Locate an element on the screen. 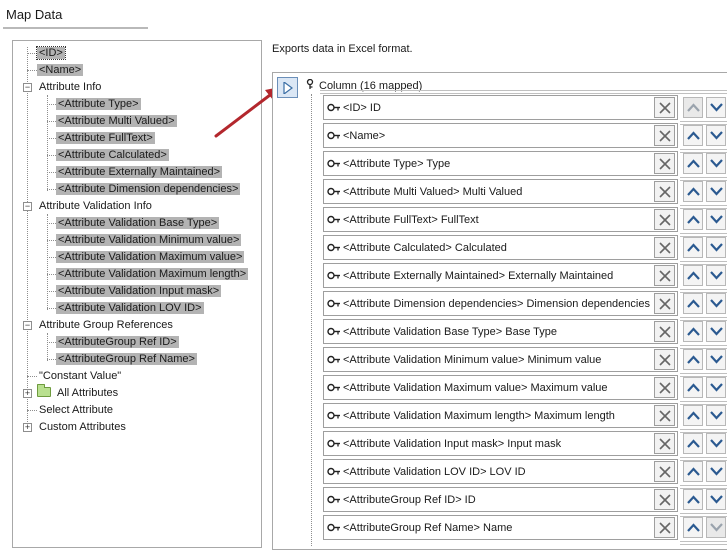 The width and height of the screenshot is (727, 550). tree-item-attributegroup-ref-name: <AttributeGroup Ref Name> is located at coordinates (126, 359).